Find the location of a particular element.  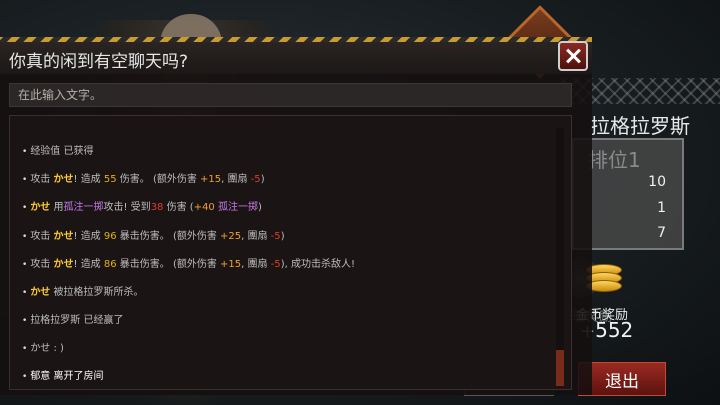

chat-message: 经验值 已获得 is located at coordinates (58, 149).